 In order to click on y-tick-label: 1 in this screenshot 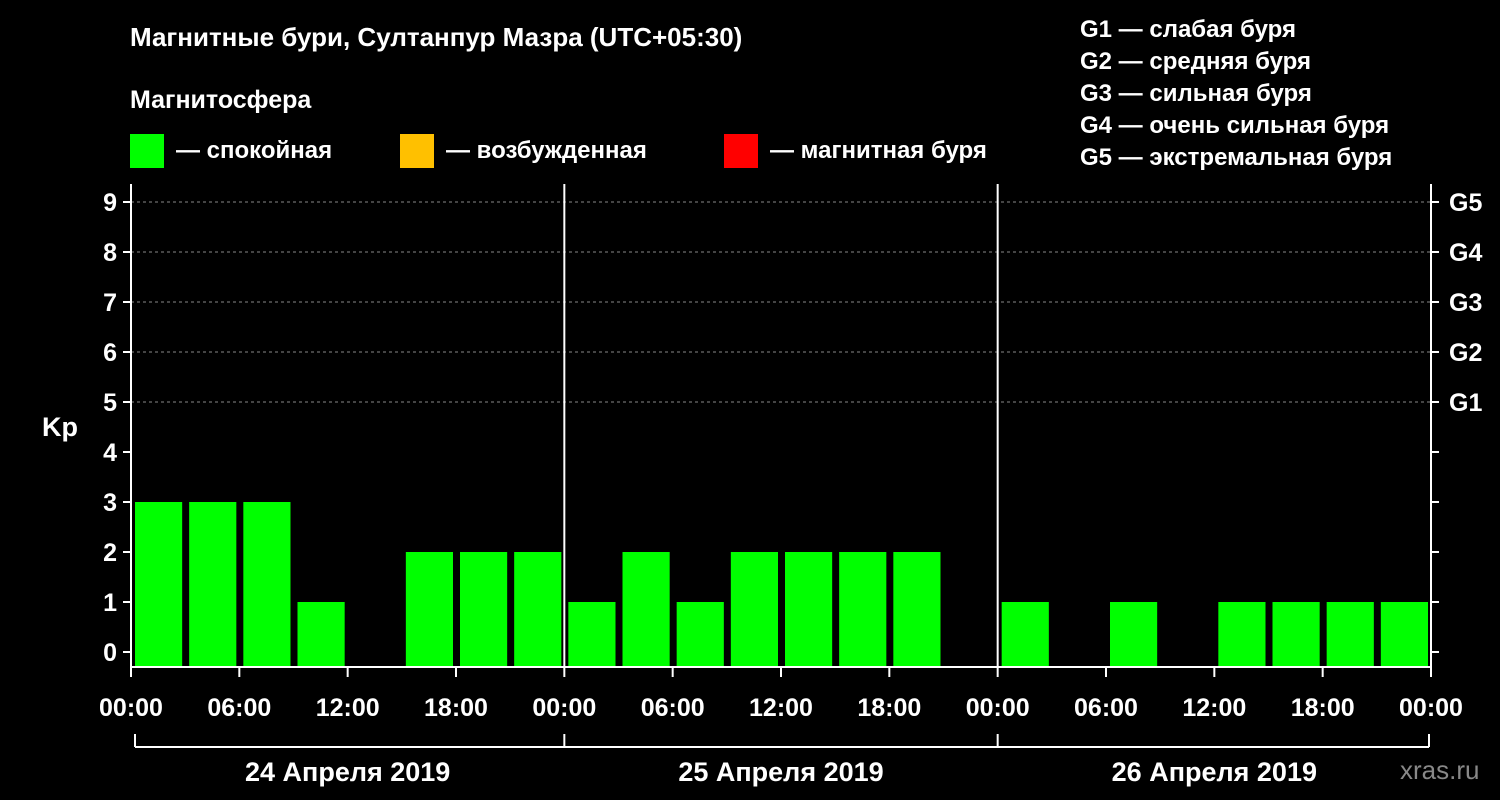, I will do `click(110, 603)`.